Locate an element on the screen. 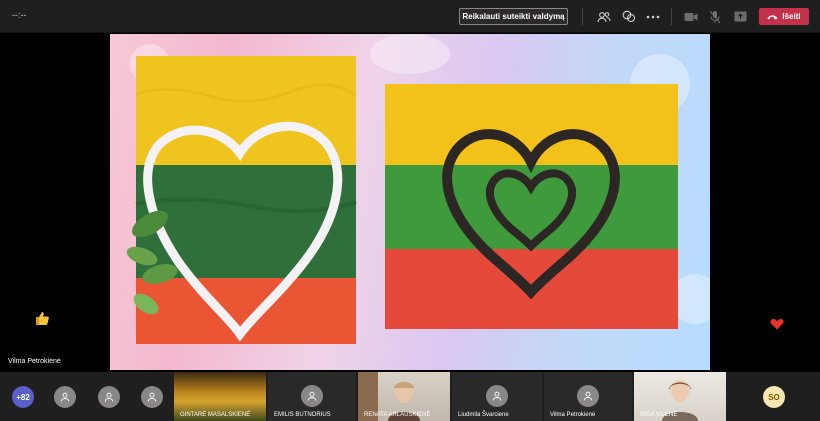  participant-name: GINTARĖ MASALSKIENĖ is located at coordinates (215, 415).